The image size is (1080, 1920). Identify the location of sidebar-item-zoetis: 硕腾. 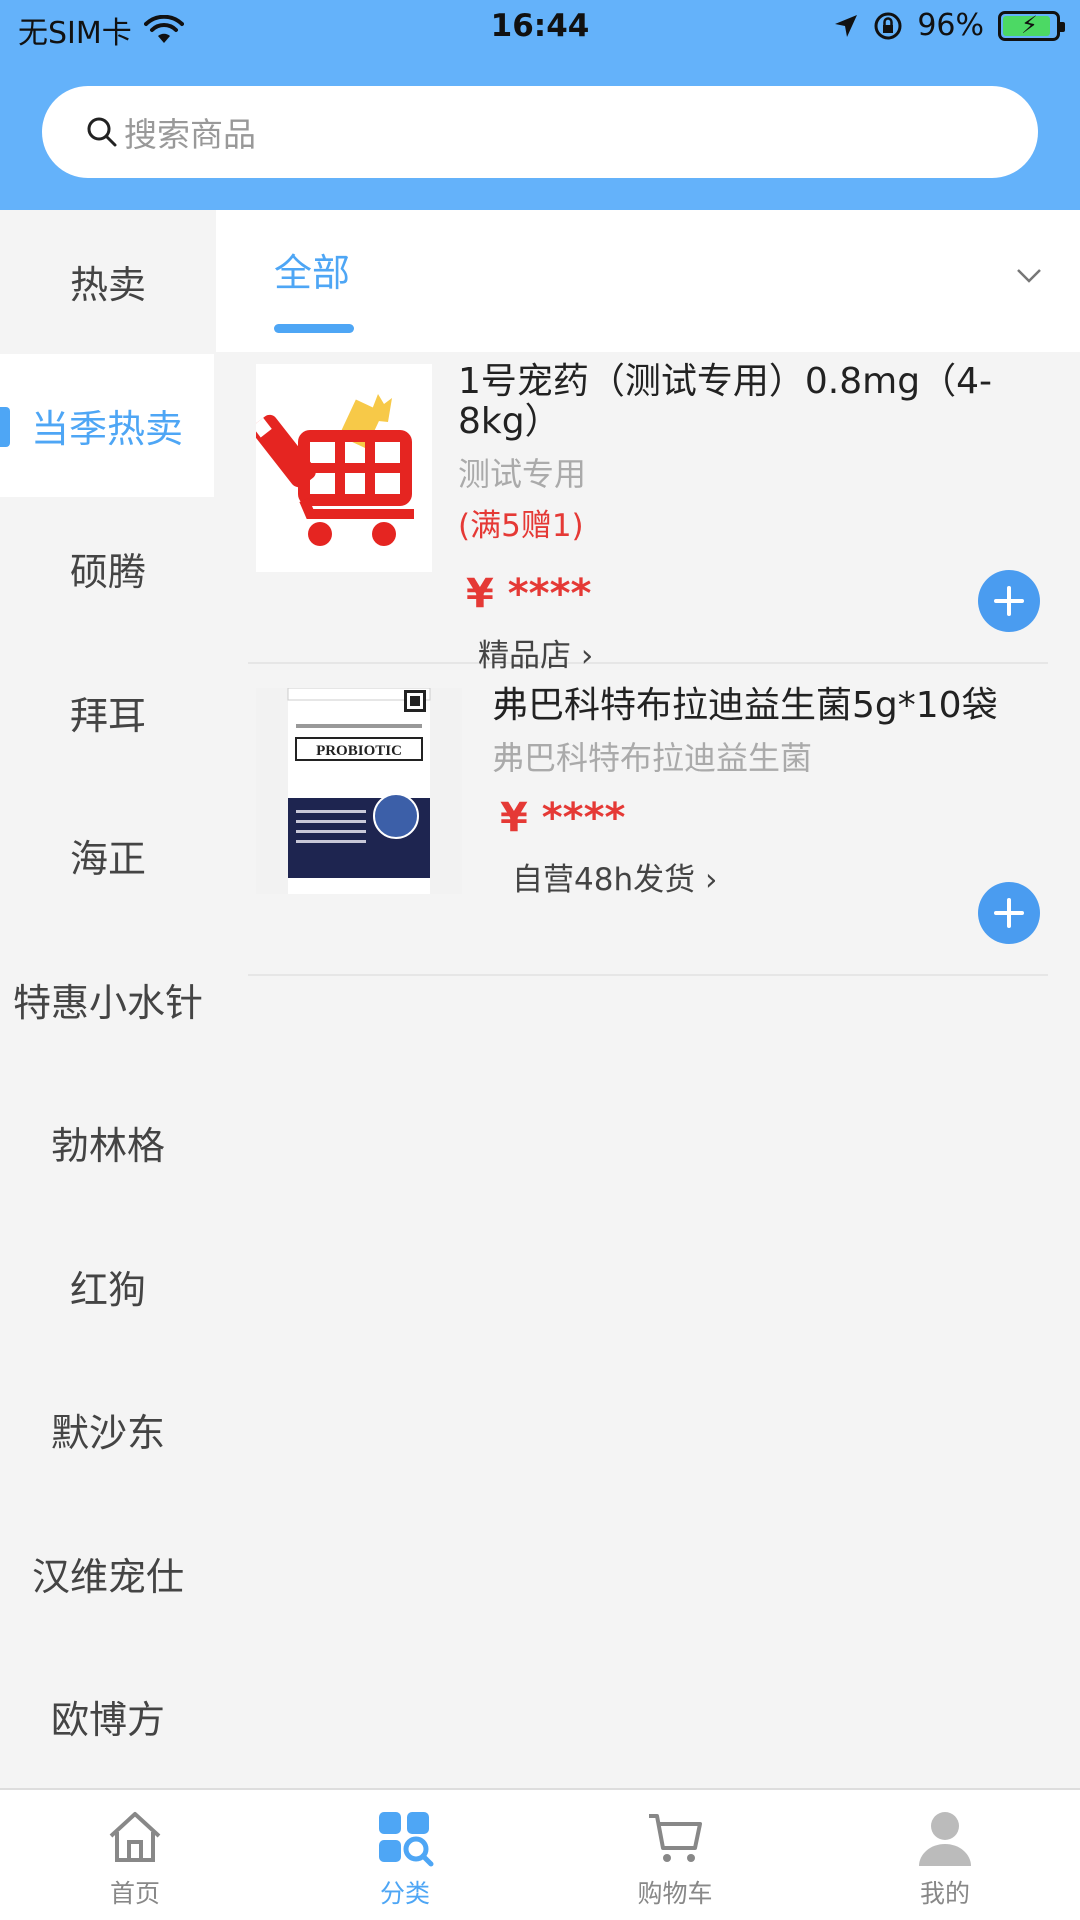
(108, 569).